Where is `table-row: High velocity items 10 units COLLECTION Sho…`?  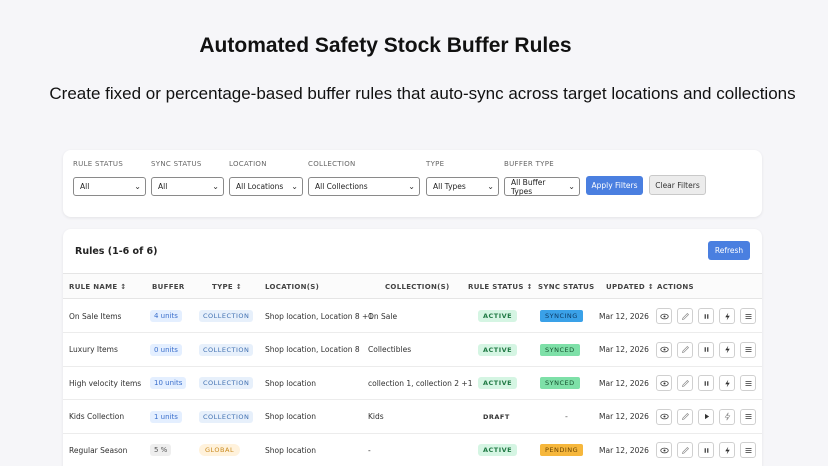 table-row: High velocity items 10 units COLLECTION Sho… is located at coordinates (412, 383).